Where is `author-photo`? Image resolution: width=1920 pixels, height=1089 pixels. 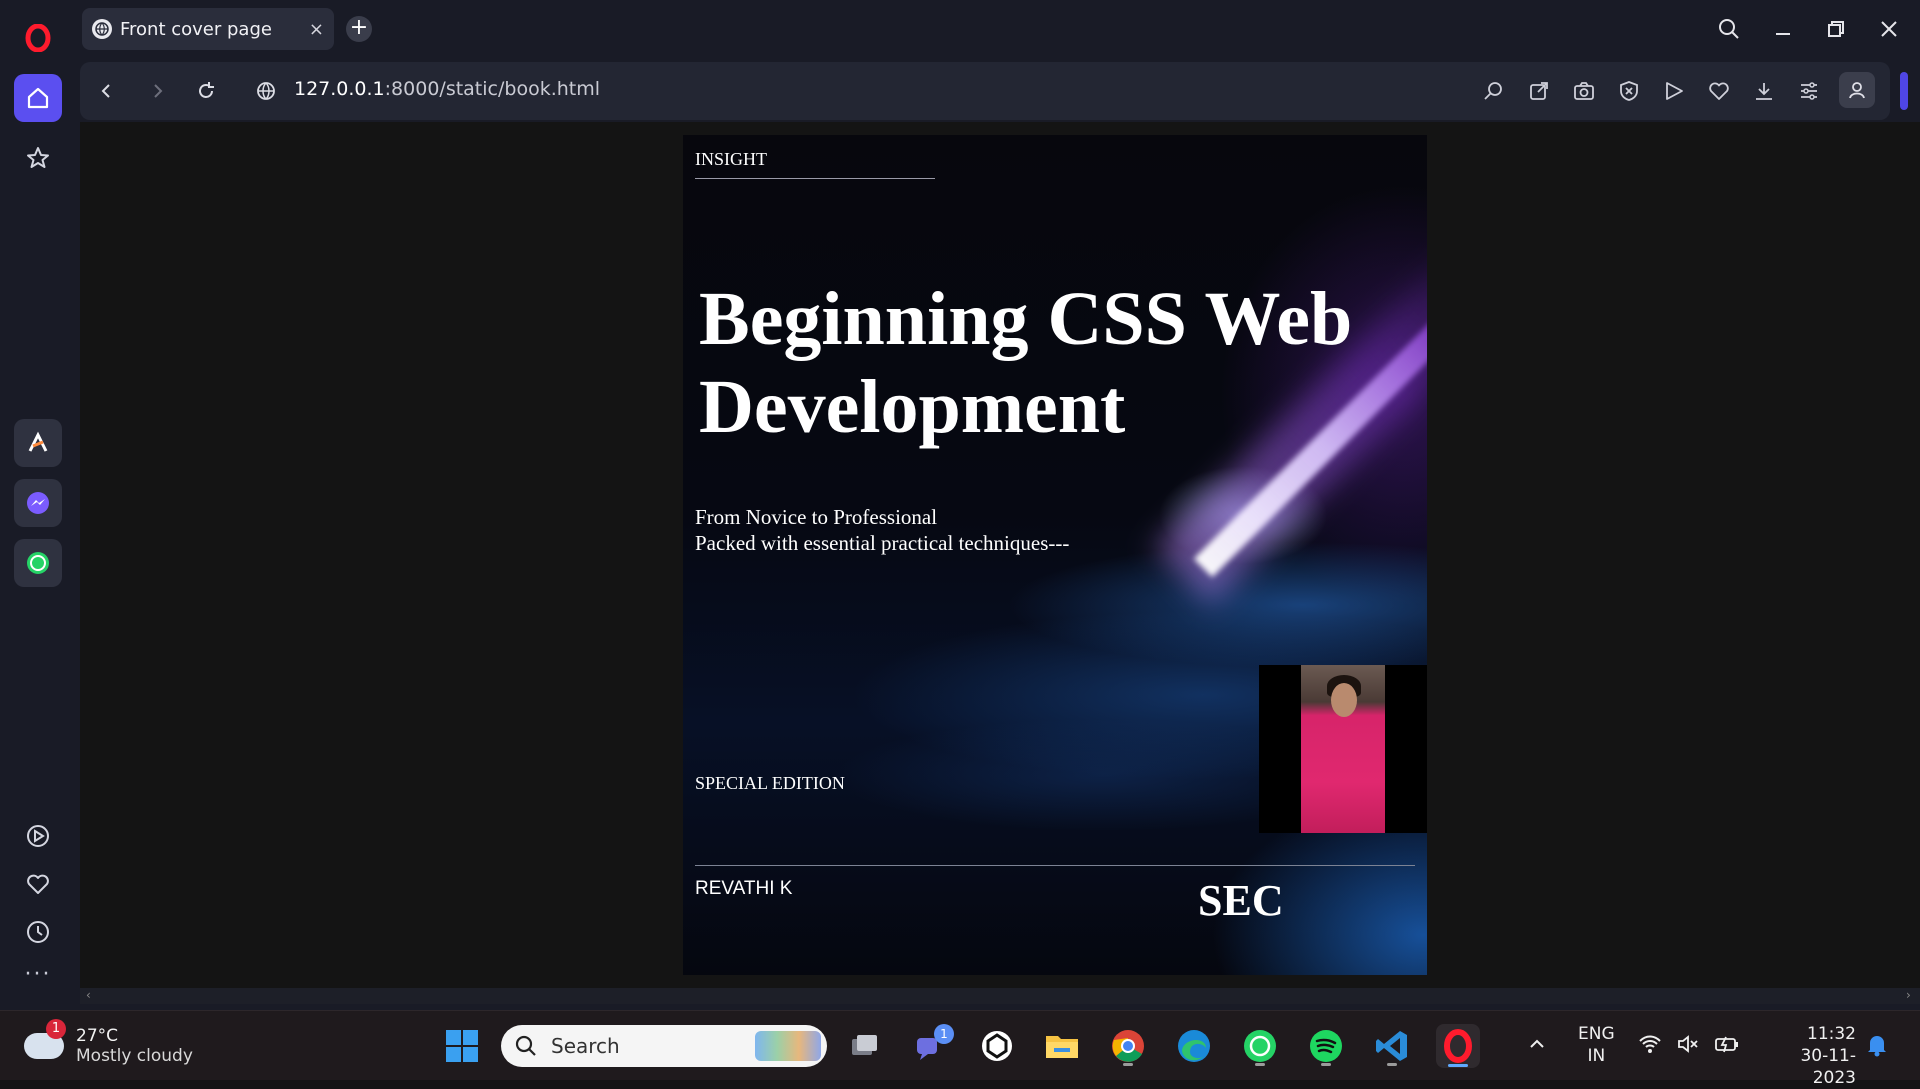 author-photo is located at coordinates (1343, 749).